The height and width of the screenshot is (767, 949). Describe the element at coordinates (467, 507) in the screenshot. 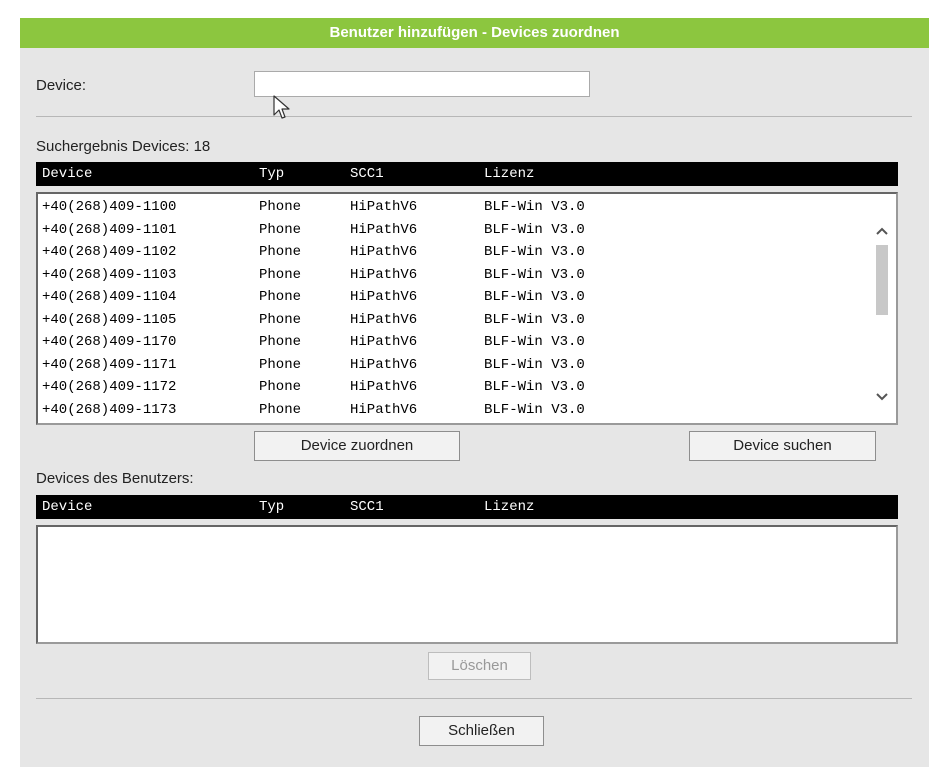

I see `user-devices-header: Device Typ SCC1 Lizenz` at that location.